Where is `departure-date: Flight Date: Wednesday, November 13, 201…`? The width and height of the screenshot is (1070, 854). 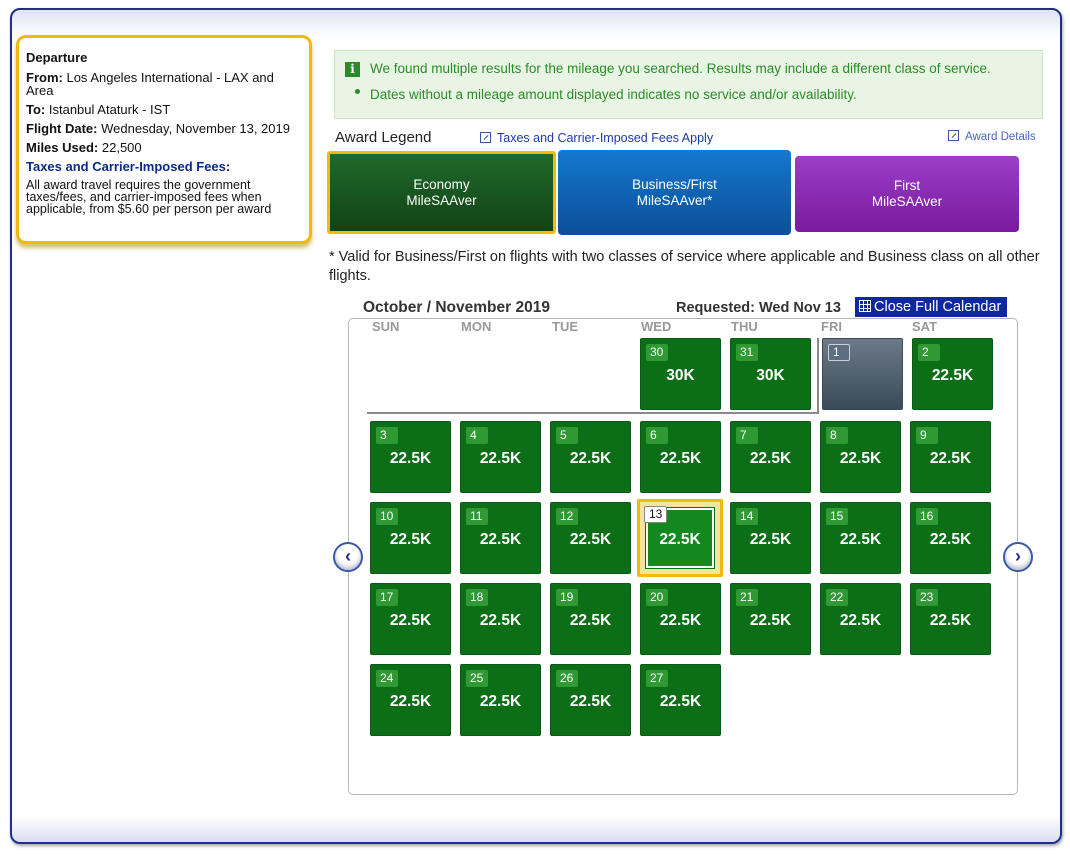
departure-date: Flight Date: Wednesday, November 13, 201… is located at coordinates (164, 128).